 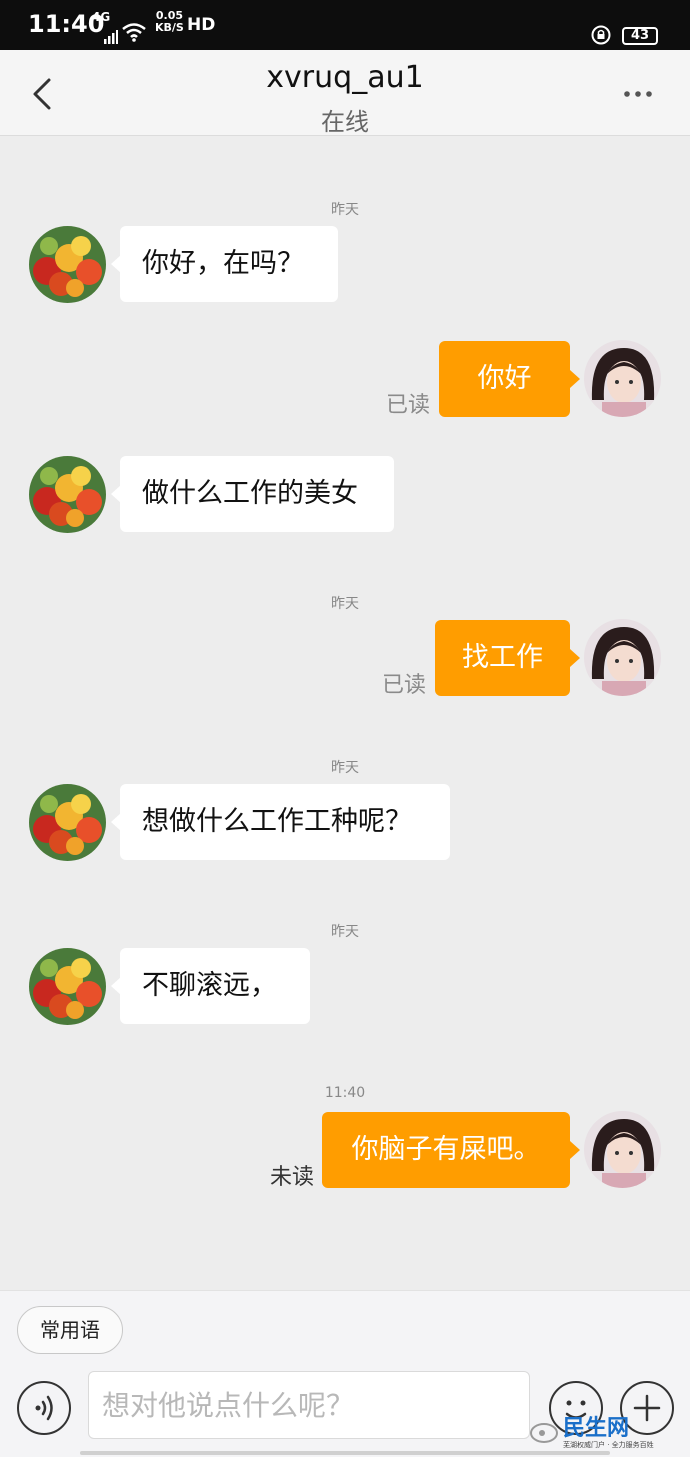 I want to click on more-icon, so click(x=638, y=94).